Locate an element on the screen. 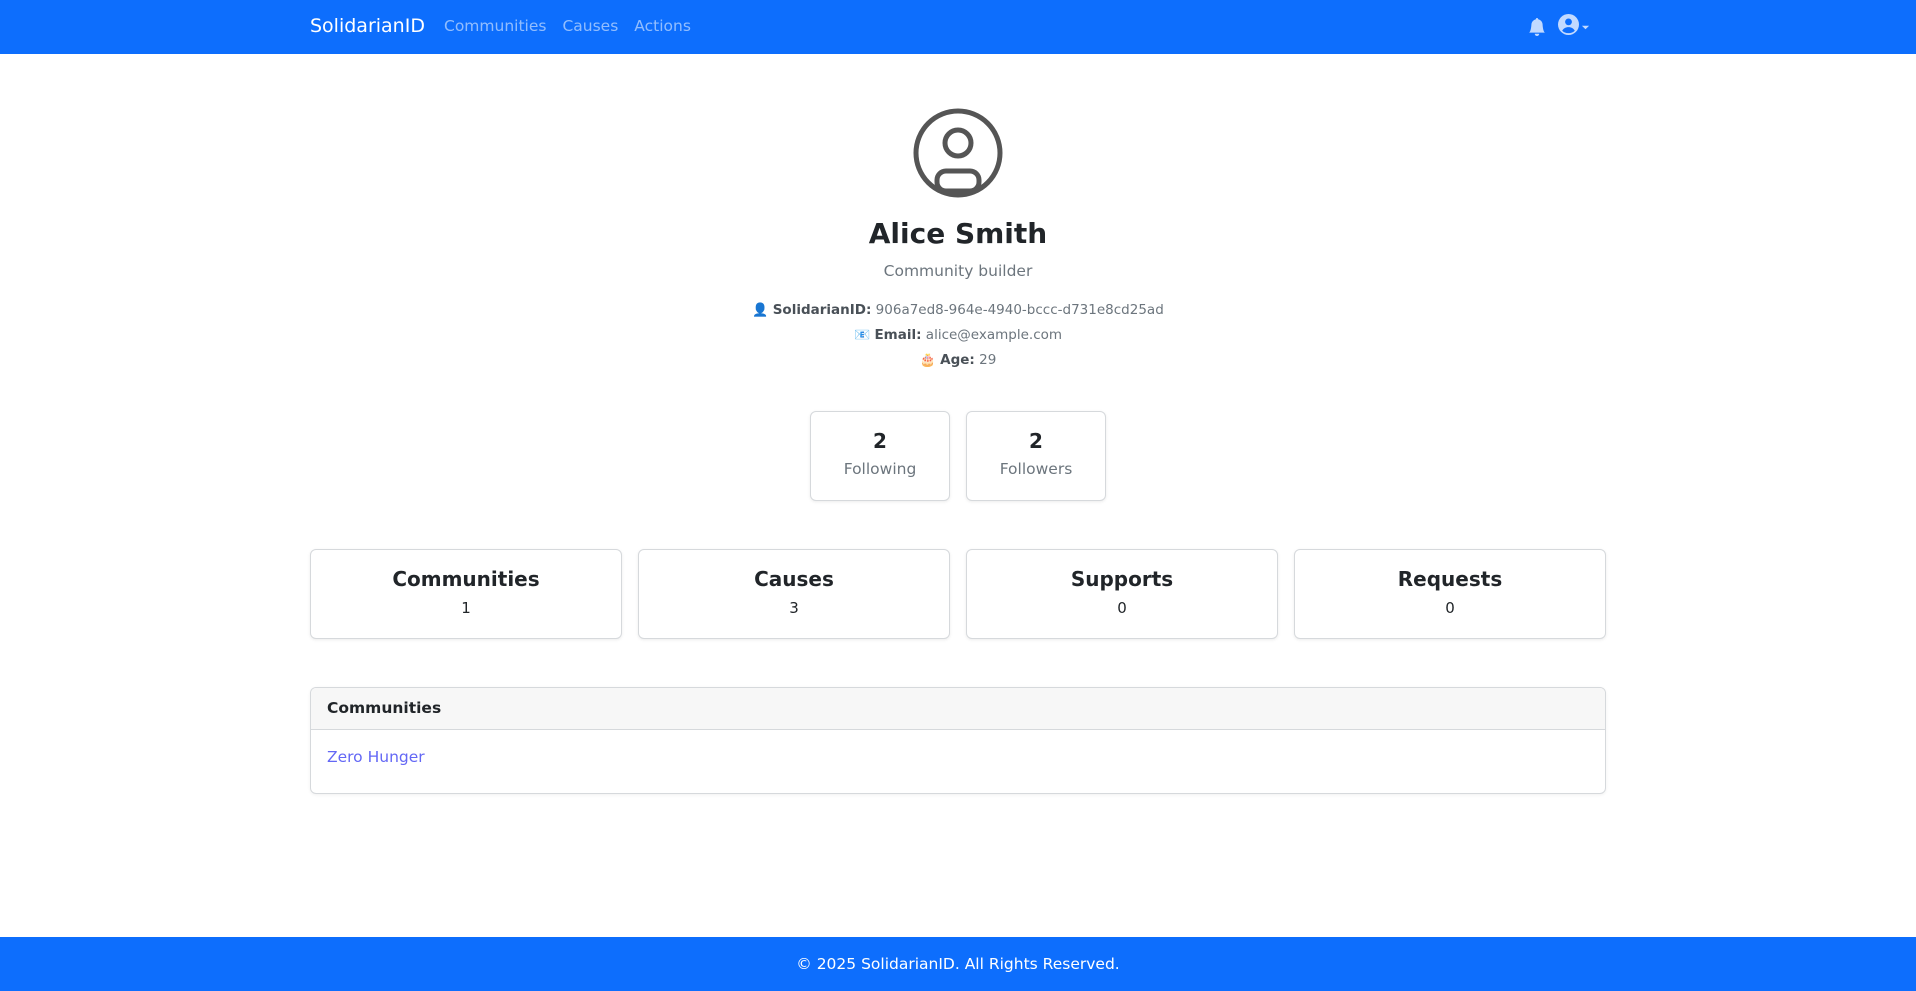 This screenshot has width=1916, height=991. user-menu-toggle is located at coordinates (1574, 26).